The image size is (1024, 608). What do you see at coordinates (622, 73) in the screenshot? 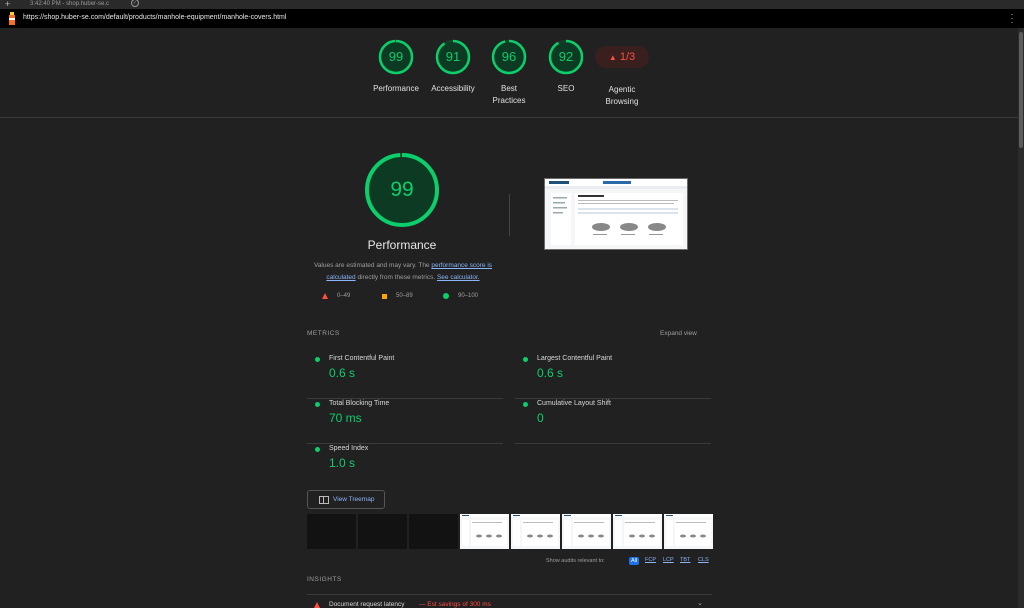
I see `summary-gauge-agentic-browsing: ▲ 1/3 Agentic Browsing` at bounding box center [622, 73].